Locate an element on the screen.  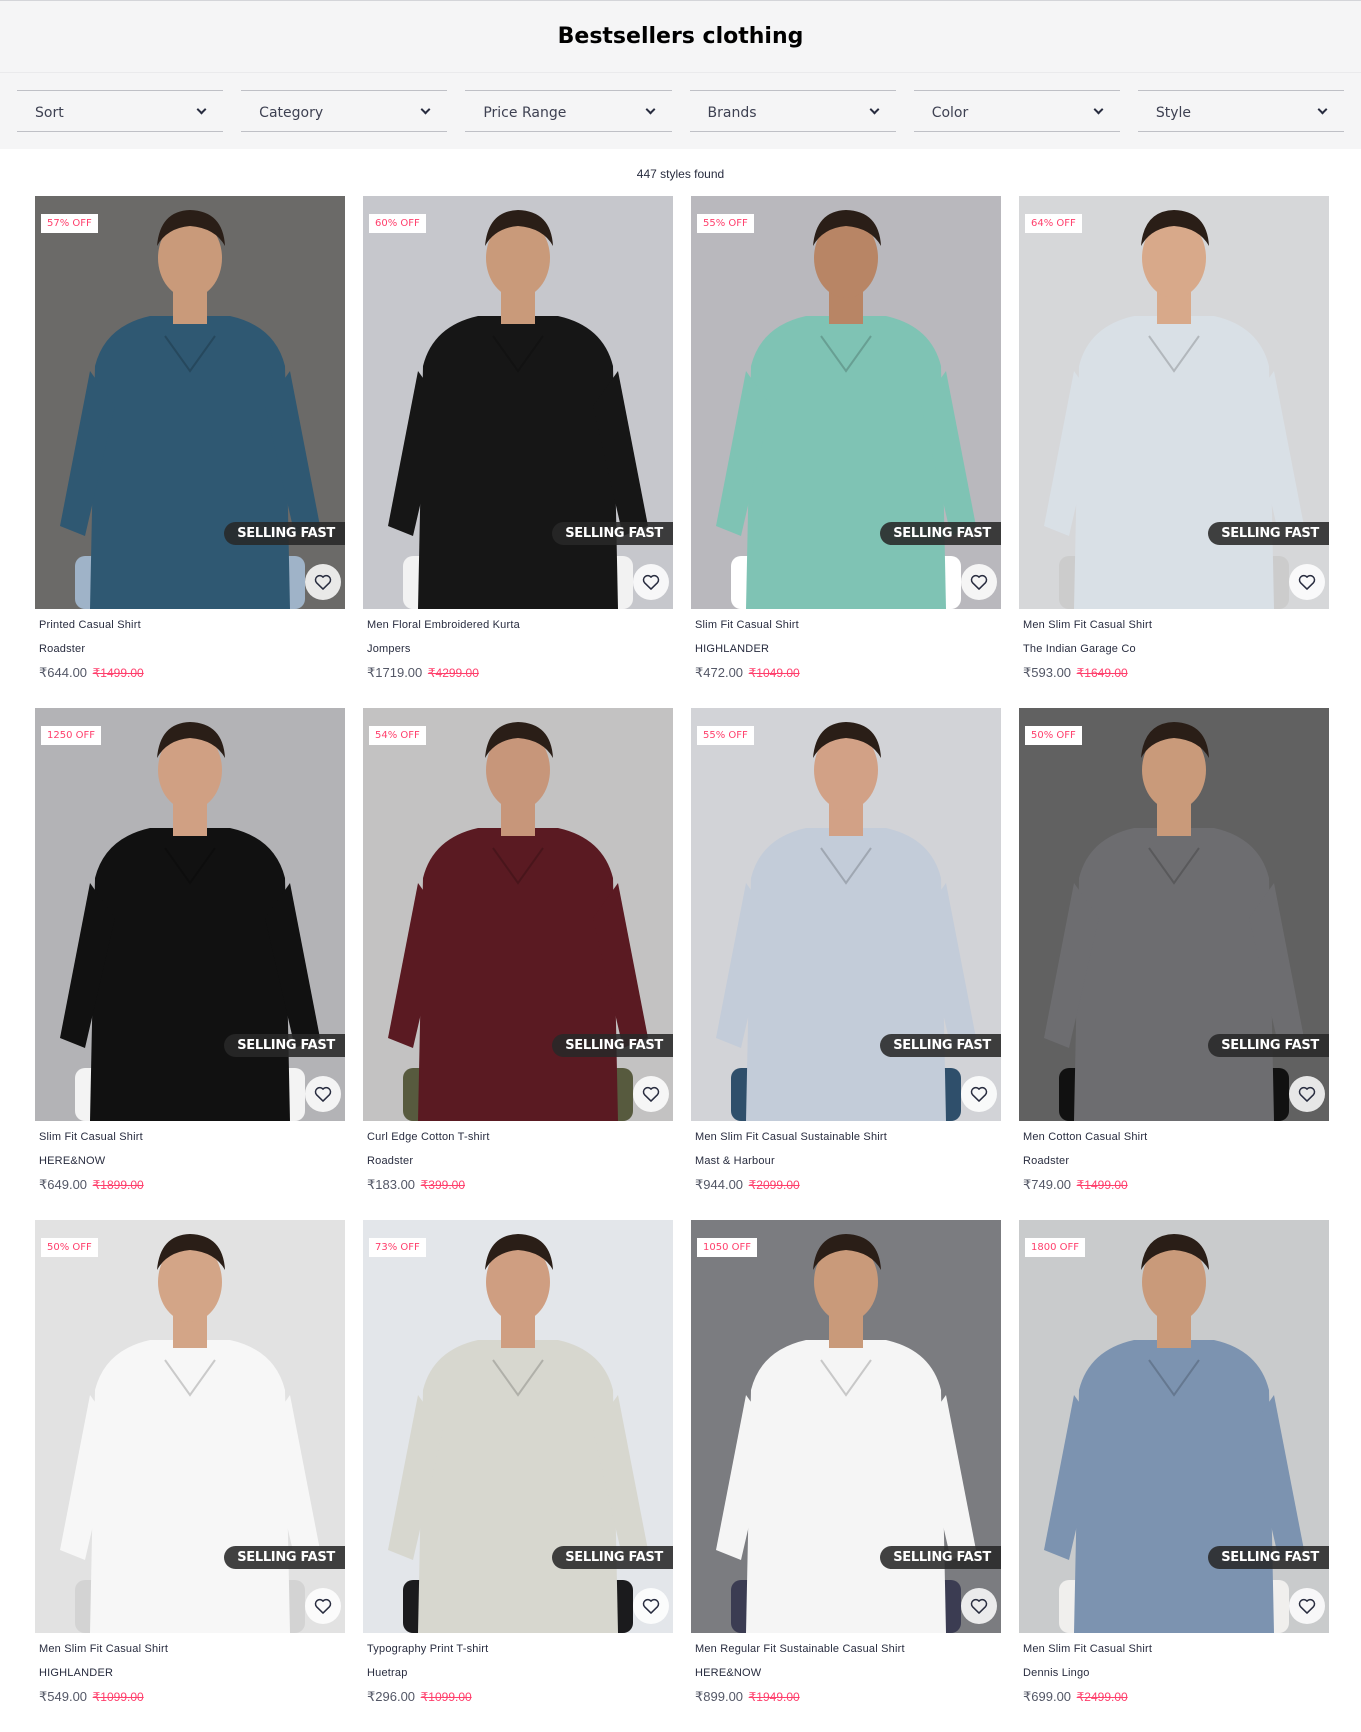
price-row: ₹296.00 ₹1099.00 is located at coordinates (518, 1697).